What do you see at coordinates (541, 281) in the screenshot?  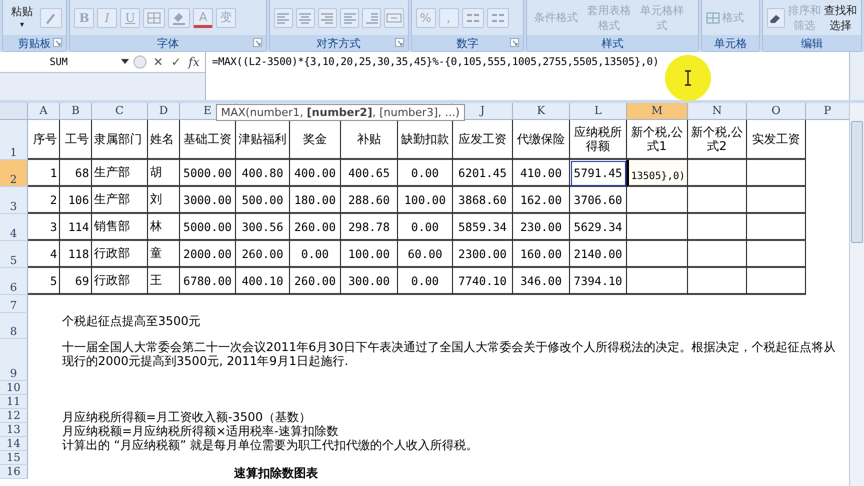 I see `table-cell: 346.00` at bounding box center [541, 281].